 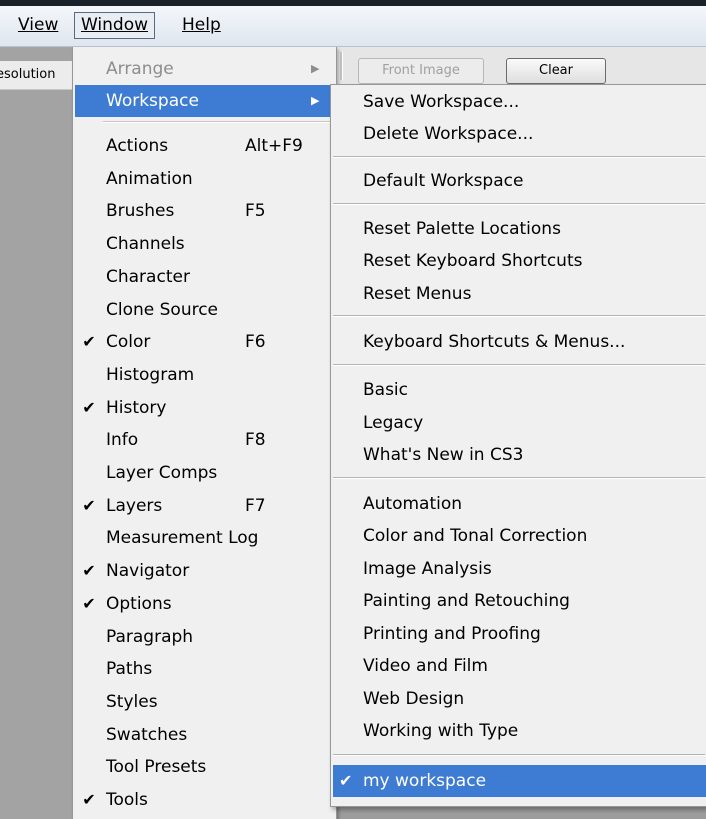 What do you see at coordinates (204, 146) in the screenshot?
I see `menu-item-actions: Actions Alt+F9` at bounding box center [204, 146].